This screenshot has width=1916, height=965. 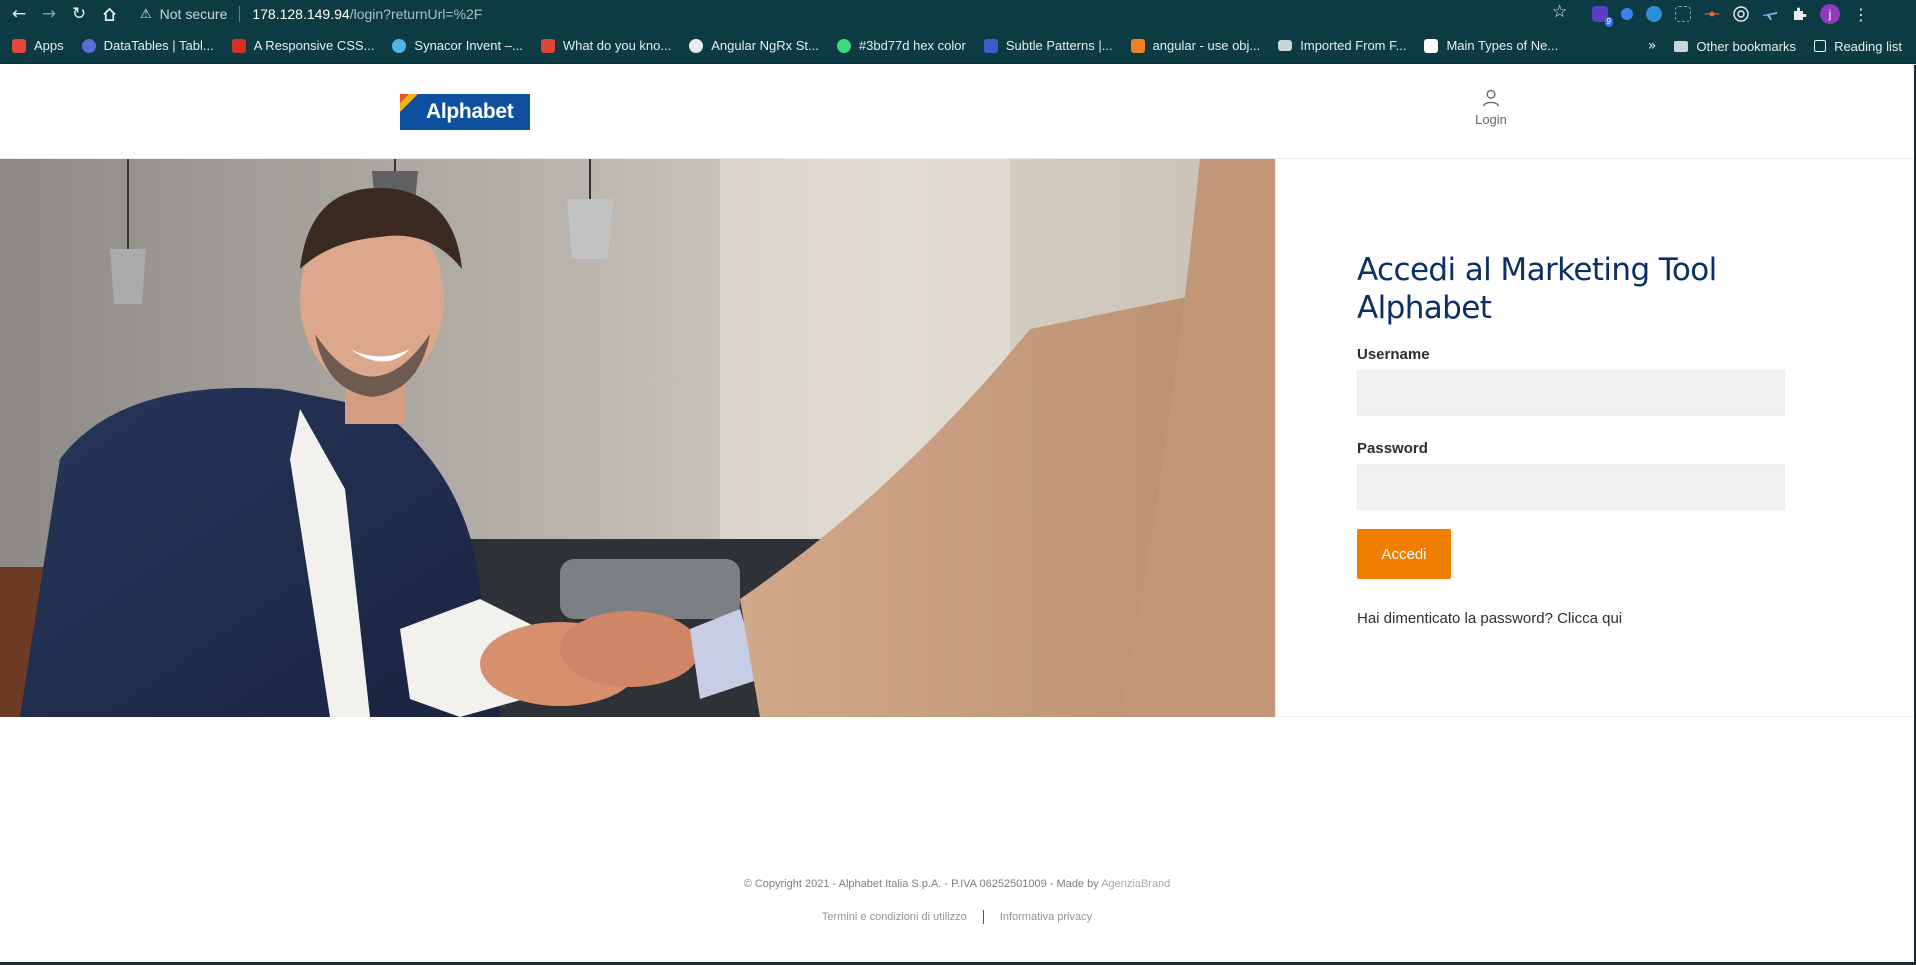 I want to click on datatables-icon, so click(x=88, y=45).